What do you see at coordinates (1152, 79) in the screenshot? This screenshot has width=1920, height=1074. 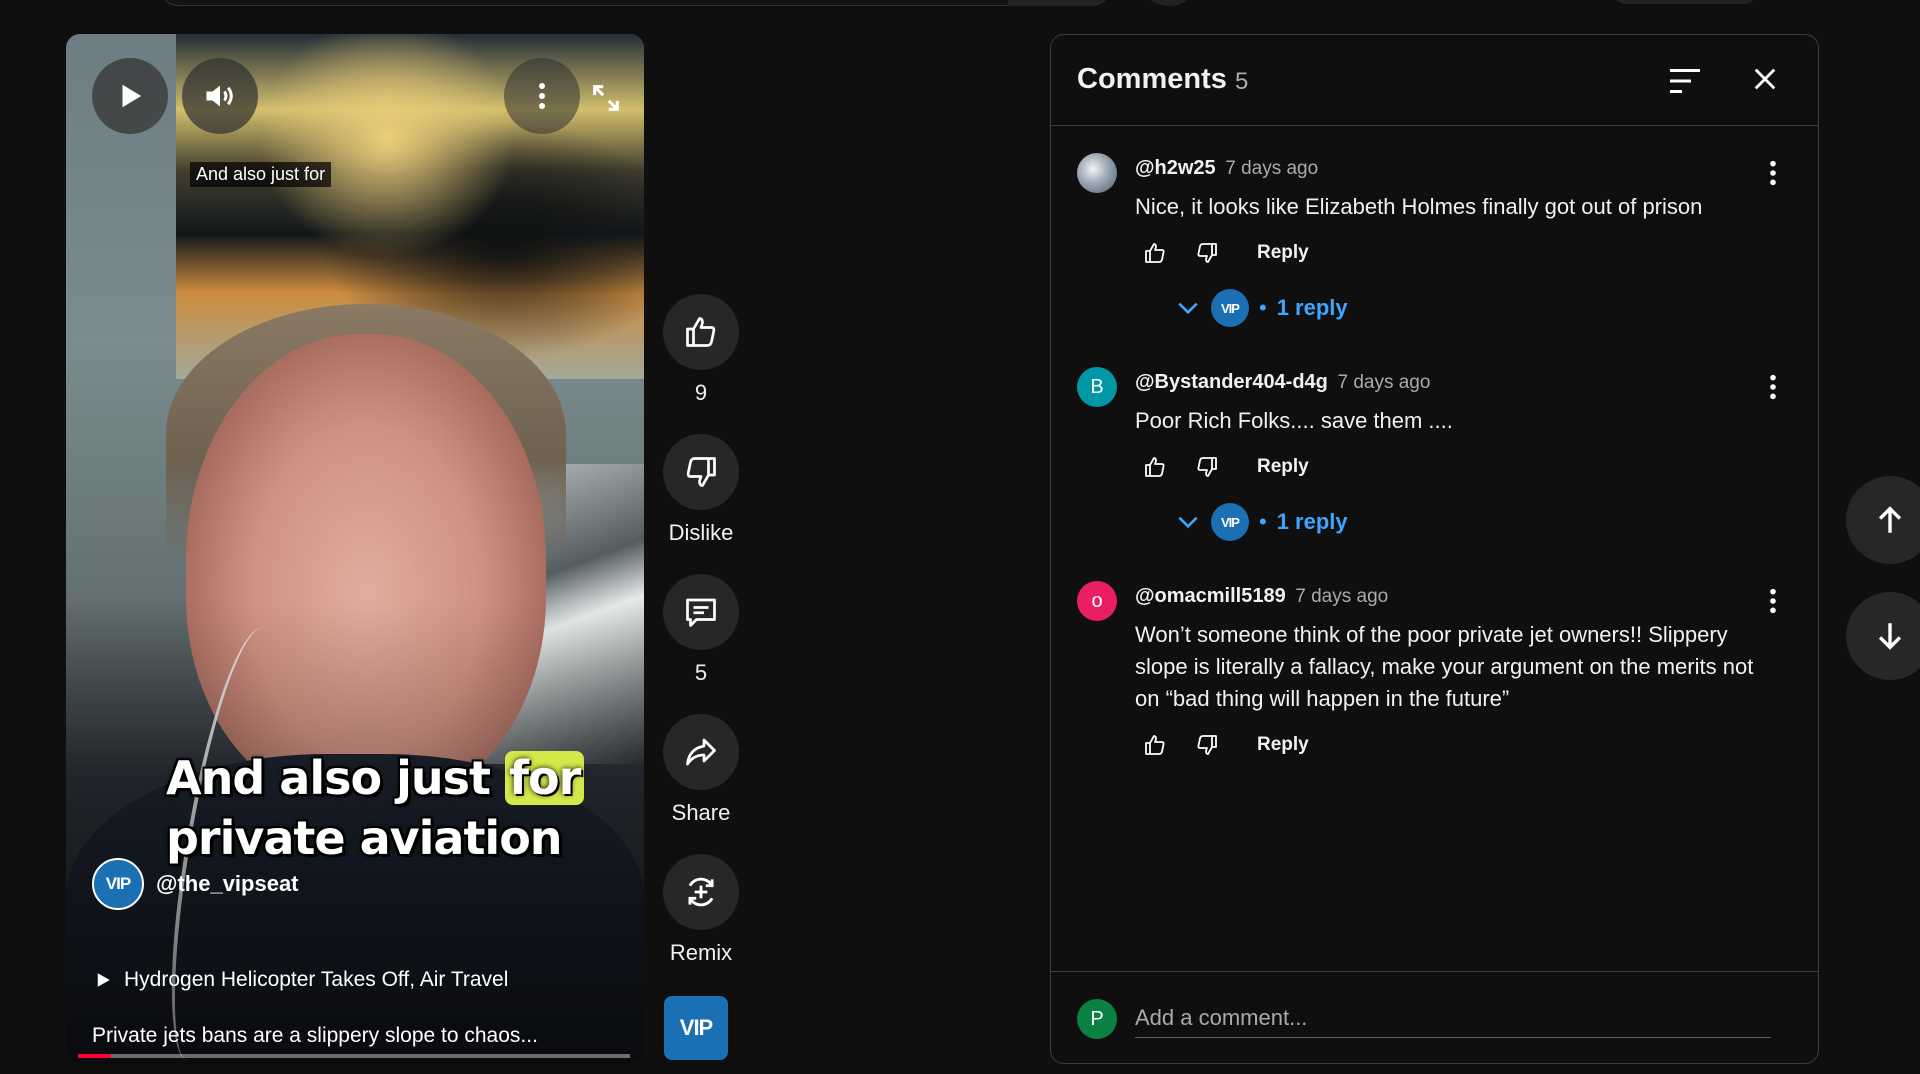 I see `comments-title: Comments` at bounding box center [1152, 79].